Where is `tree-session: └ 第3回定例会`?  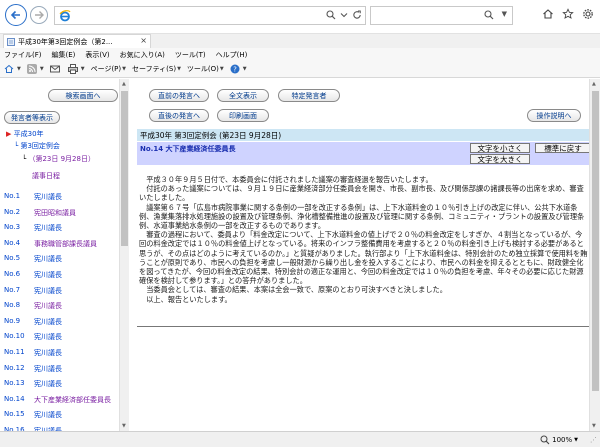
tree-session: └ 第3回定例会 is located at coordinates (37, 146).